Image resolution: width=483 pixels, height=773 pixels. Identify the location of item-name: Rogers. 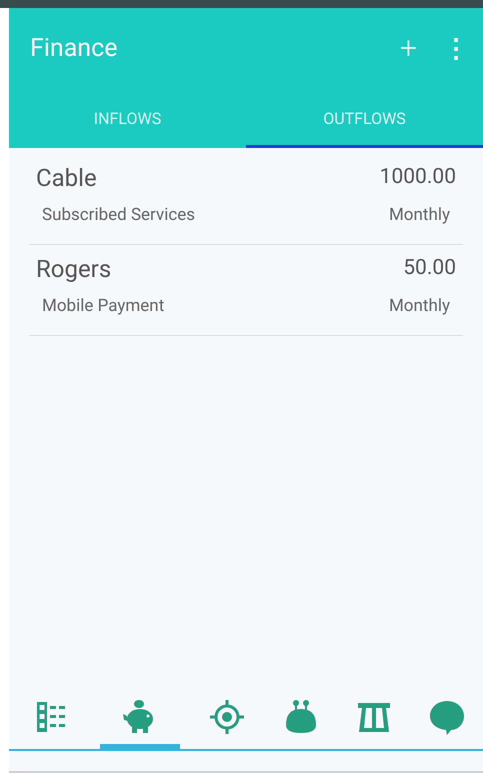
(74, 269).